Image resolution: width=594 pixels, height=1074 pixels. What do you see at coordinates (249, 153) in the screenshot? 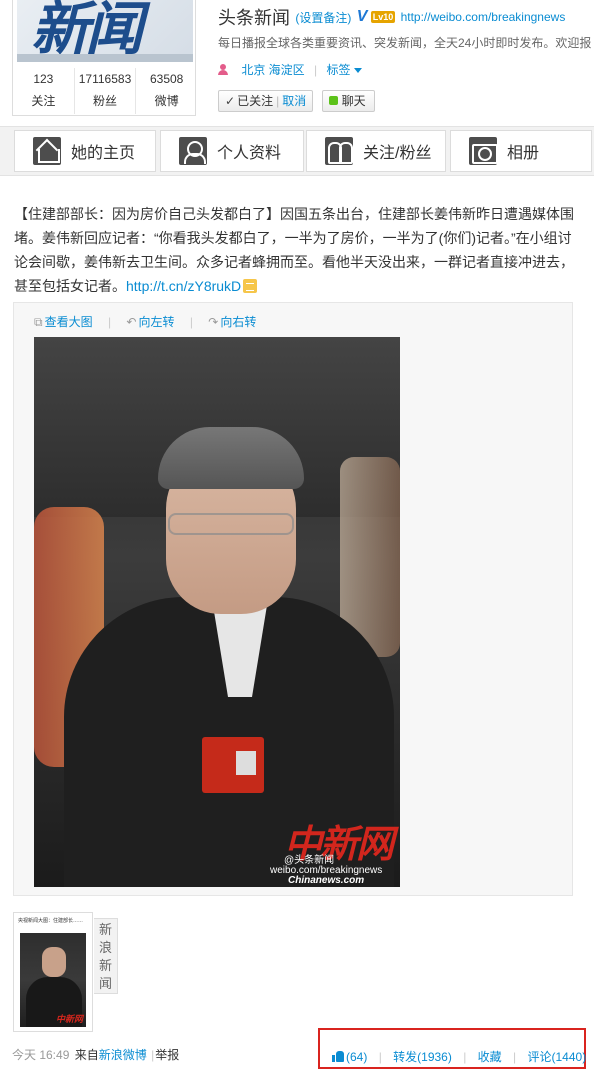
I see `tab-profile-info-label: 个人资料` at bounding box center [249, 153].